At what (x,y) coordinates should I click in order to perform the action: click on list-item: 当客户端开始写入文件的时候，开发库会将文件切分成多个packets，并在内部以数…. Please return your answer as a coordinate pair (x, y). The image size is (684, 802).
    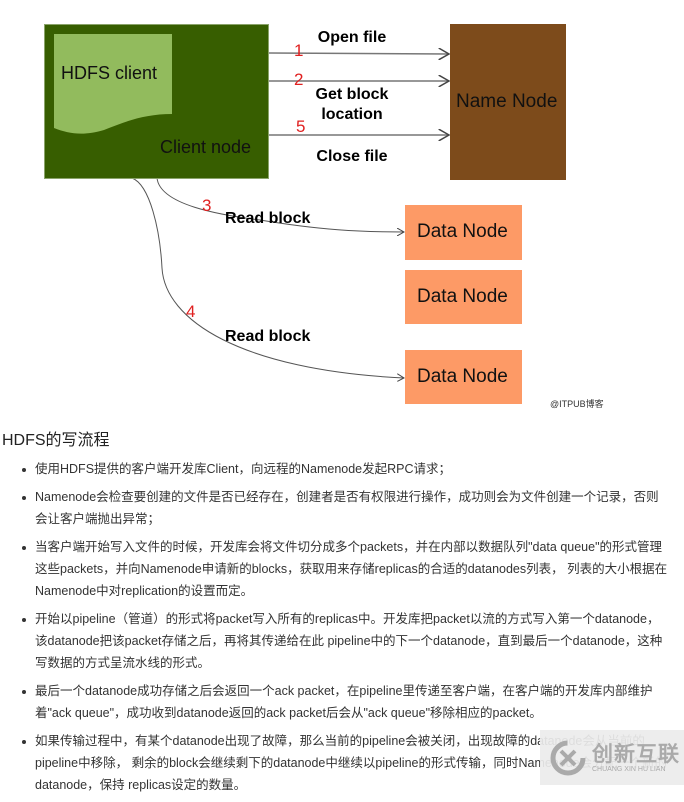
    Looking at the image, I should click on (345, 569).